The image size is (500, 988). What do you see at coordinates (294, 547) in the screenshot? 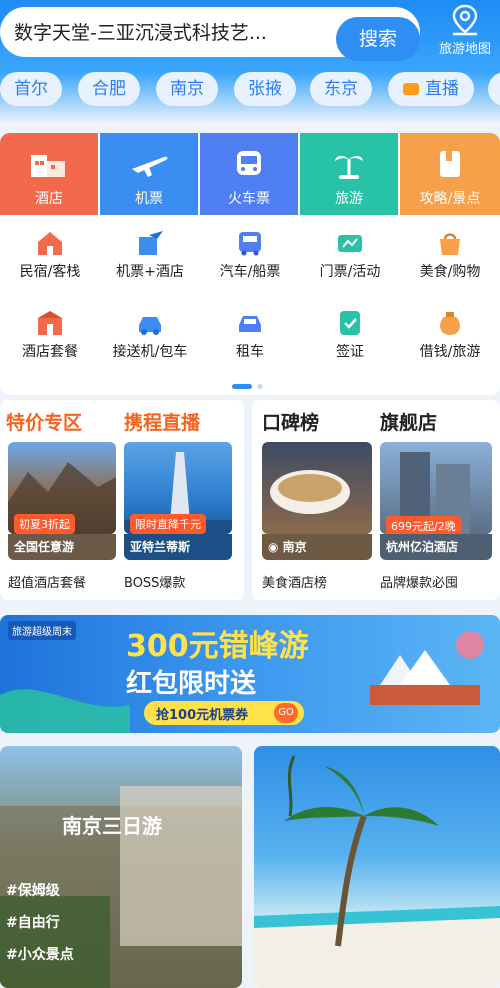
I see `rank-tile-1-name: 南京` at bounding box center [294, 547].